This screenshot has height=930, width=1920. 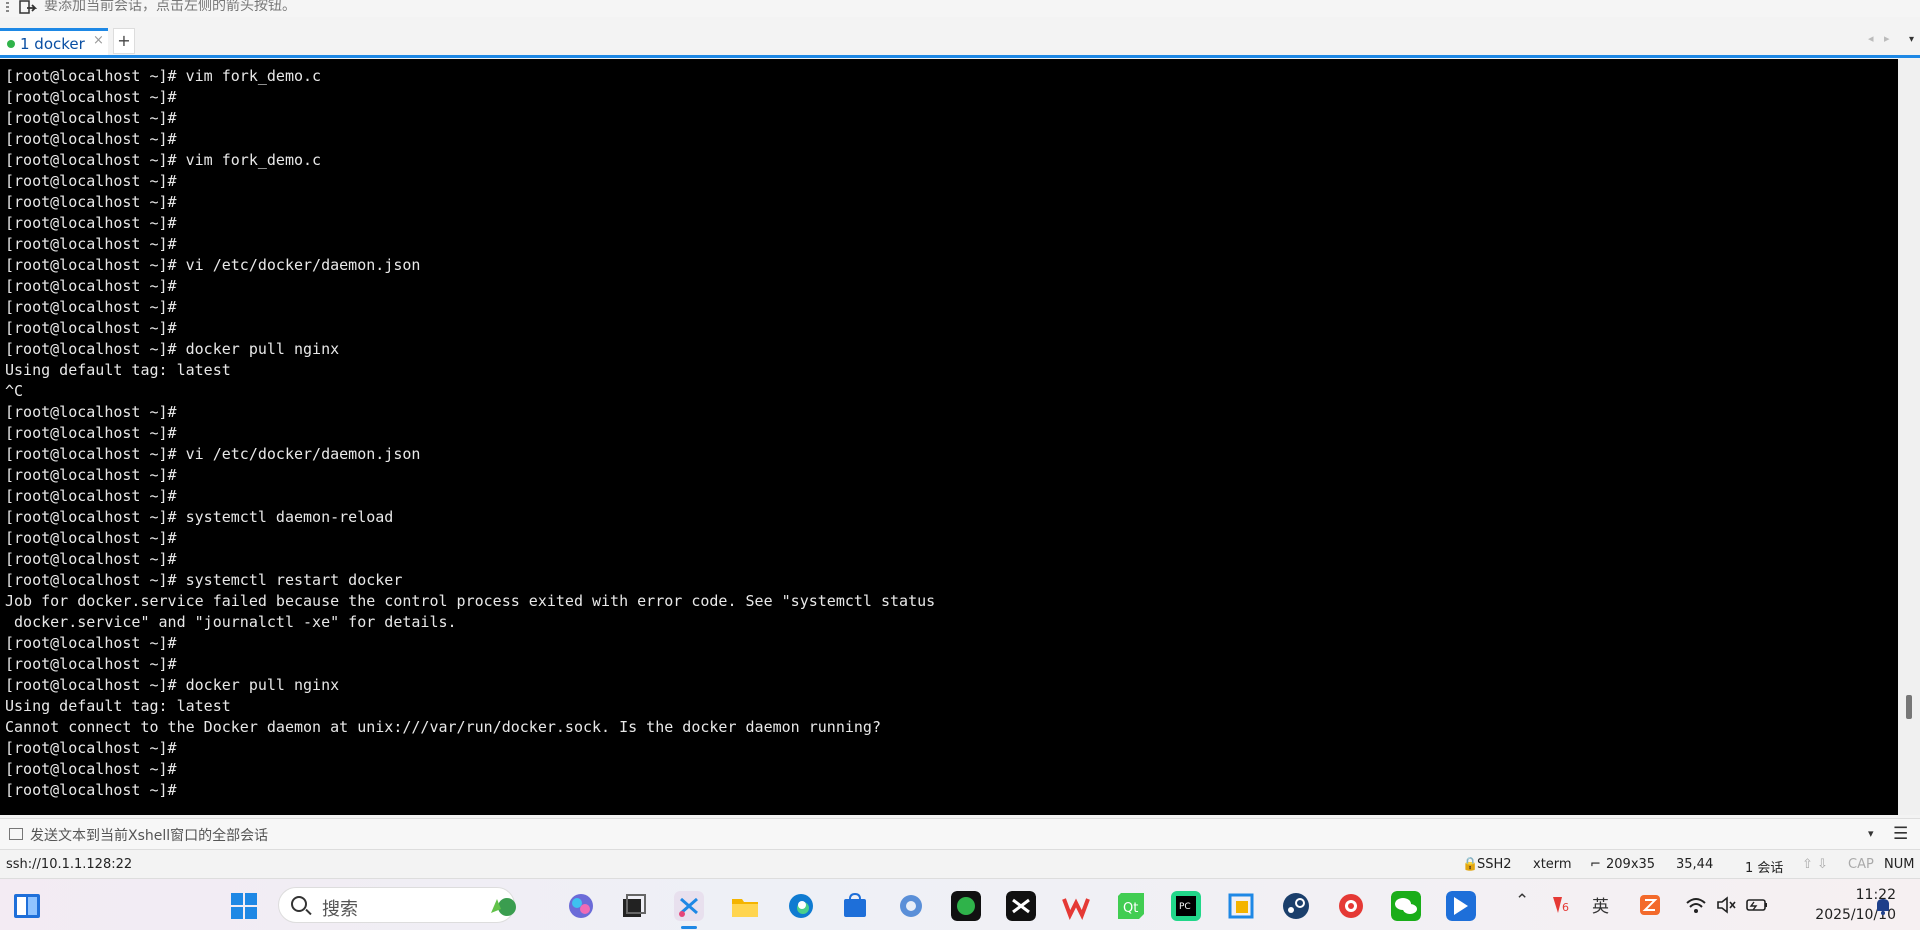 I want to click on feishu-icon, so click(x=1461, y=906).